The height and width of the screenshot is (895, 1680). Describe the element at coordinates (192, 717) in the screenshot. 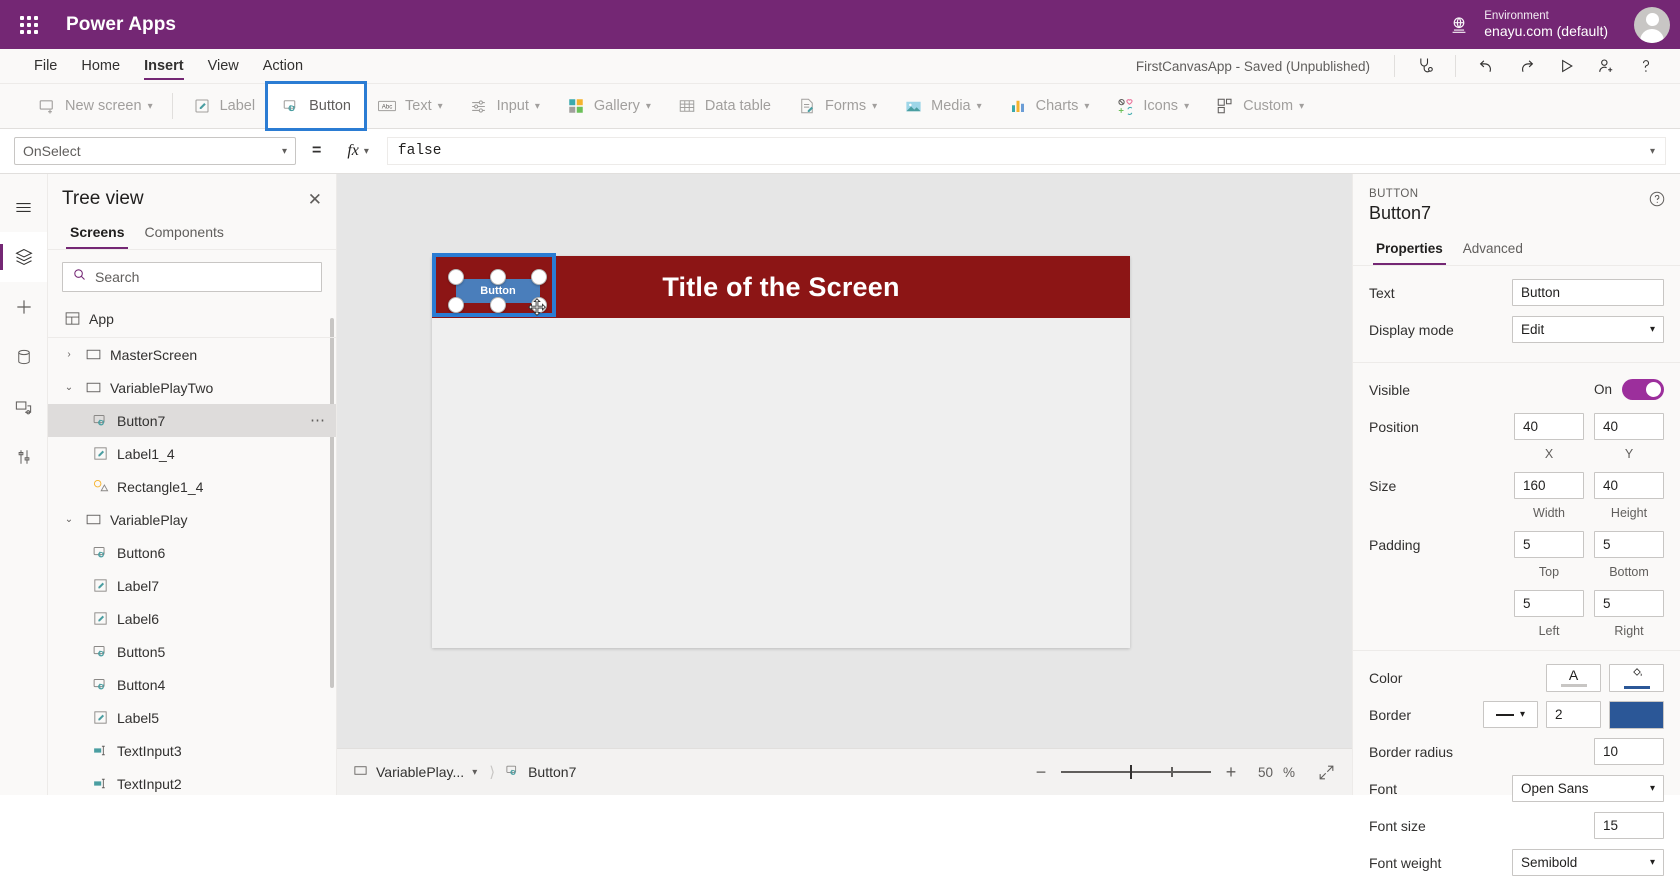

I see `tree-item-label5: Label5` at that location.